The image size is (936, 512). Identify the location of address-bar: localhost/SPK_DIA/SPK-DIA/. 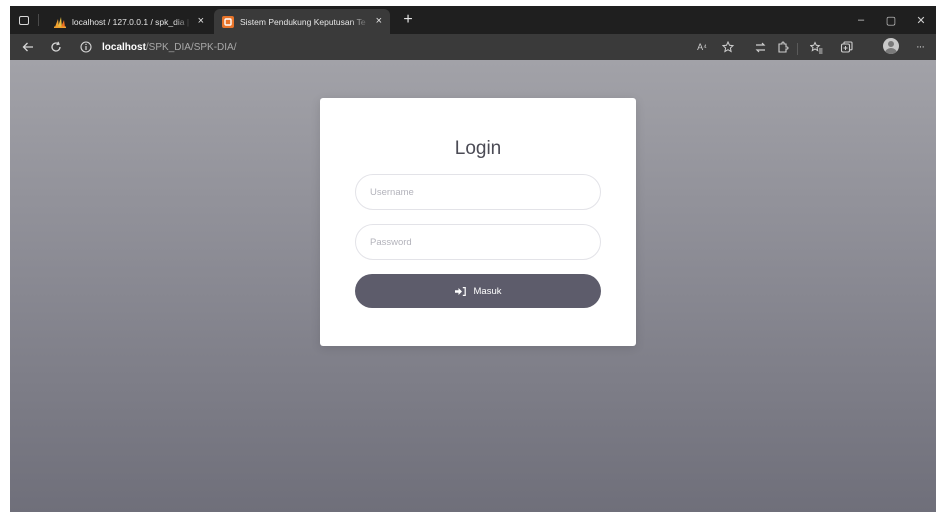
(320, 47).